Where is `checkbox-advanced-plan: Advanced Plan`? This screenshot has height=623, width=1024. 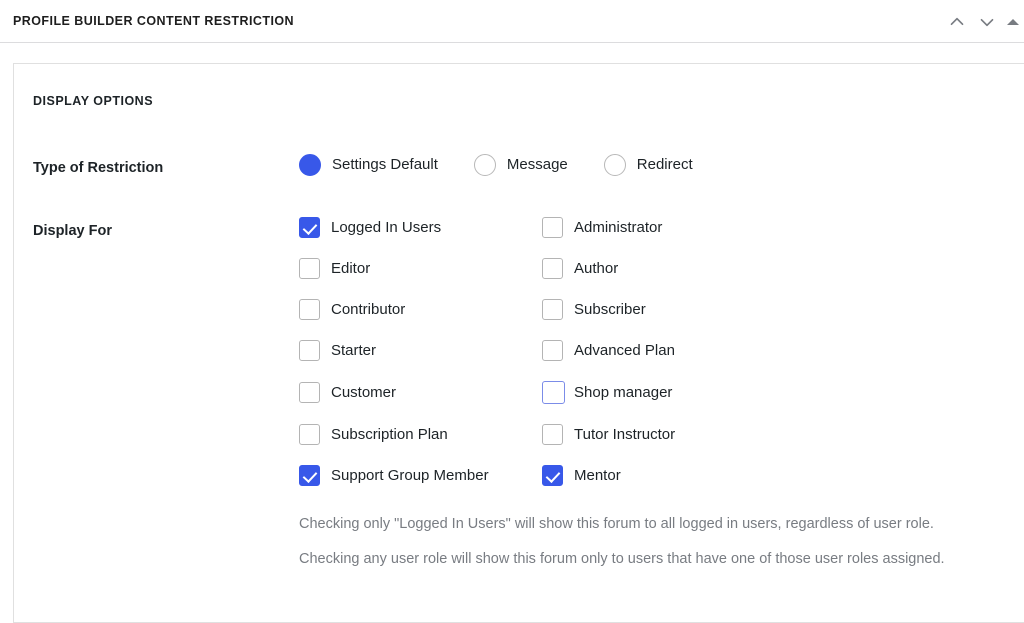
checkbox-advanced-plan: Advanced Plan is located at coordinates (783, 350).